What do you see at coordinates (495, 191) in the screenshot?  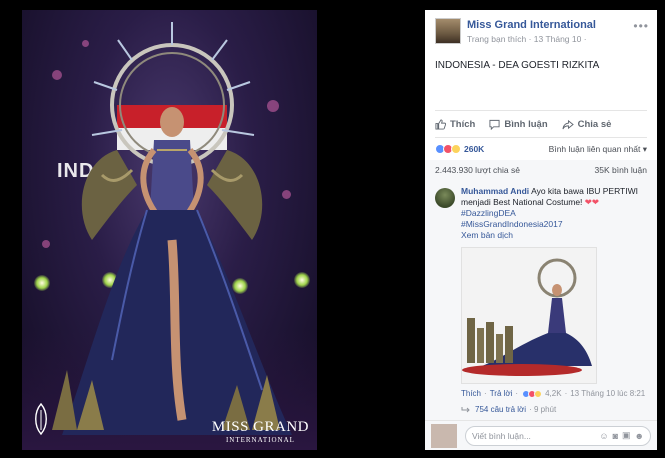 I see `commenter-name-link: Muhammad Andi` at bounding box center [495, 191].